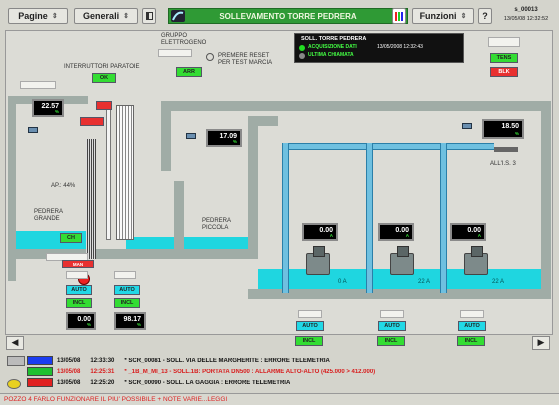 Image resolution: width=559 pixels, height=405 pixels. I want to click on meter-generator: 17.09 %, so click(224, 138).